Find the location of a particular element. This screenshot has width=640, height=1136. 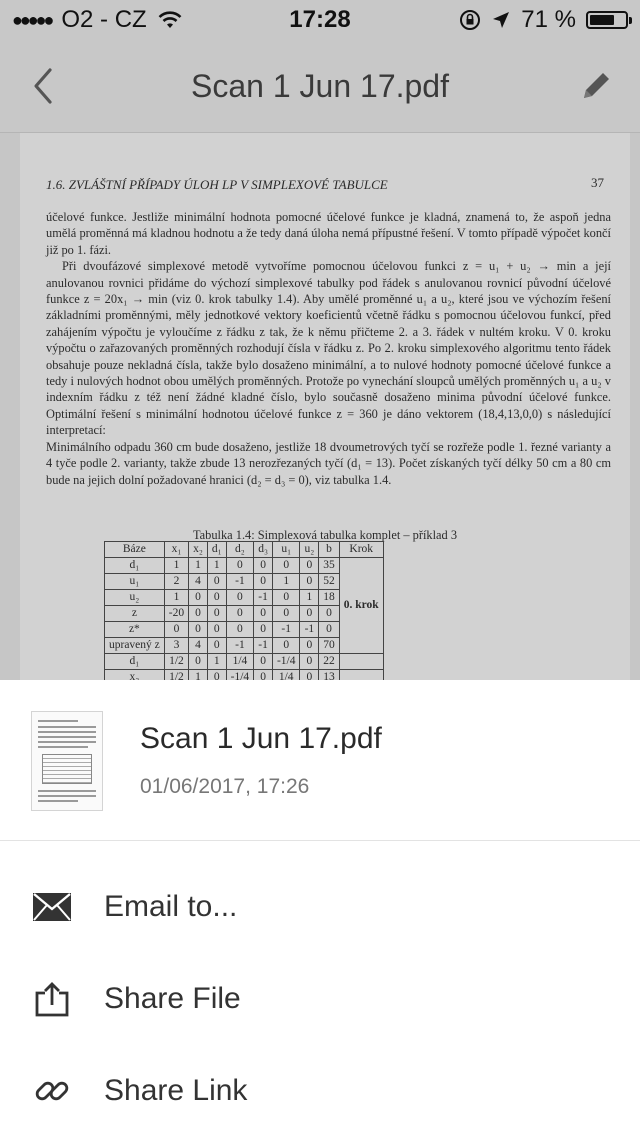

table-cell: 18 is located at coordinates (329, 597).